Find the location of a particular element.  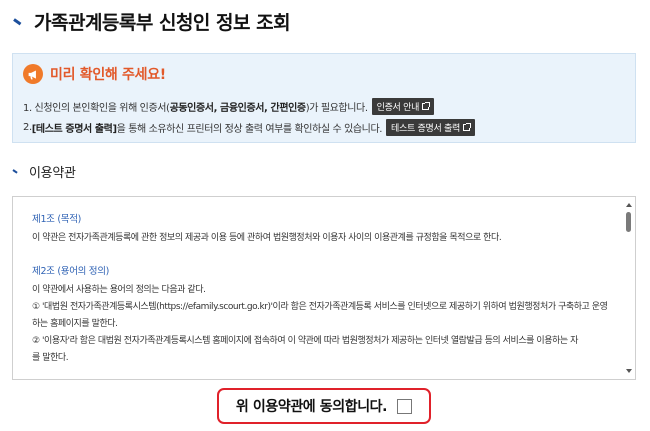

section-mark-icon is located at coordinates (16, 172).